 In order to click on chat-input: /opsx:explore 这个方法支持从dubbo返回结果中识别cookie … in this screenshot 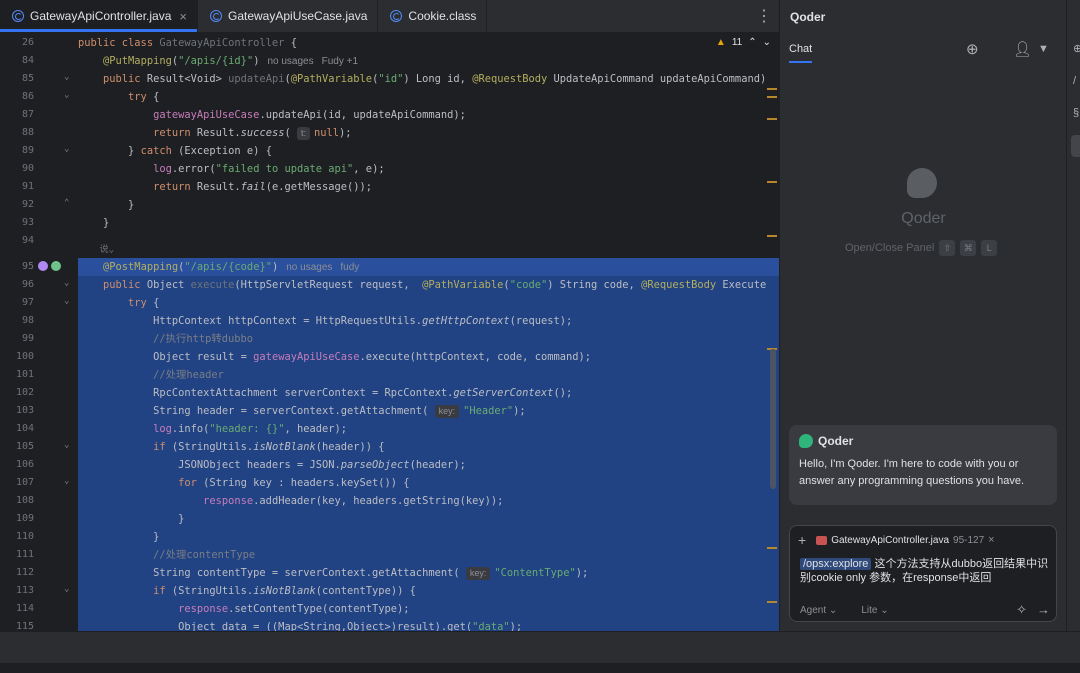, I will do `click(925, 571)`.